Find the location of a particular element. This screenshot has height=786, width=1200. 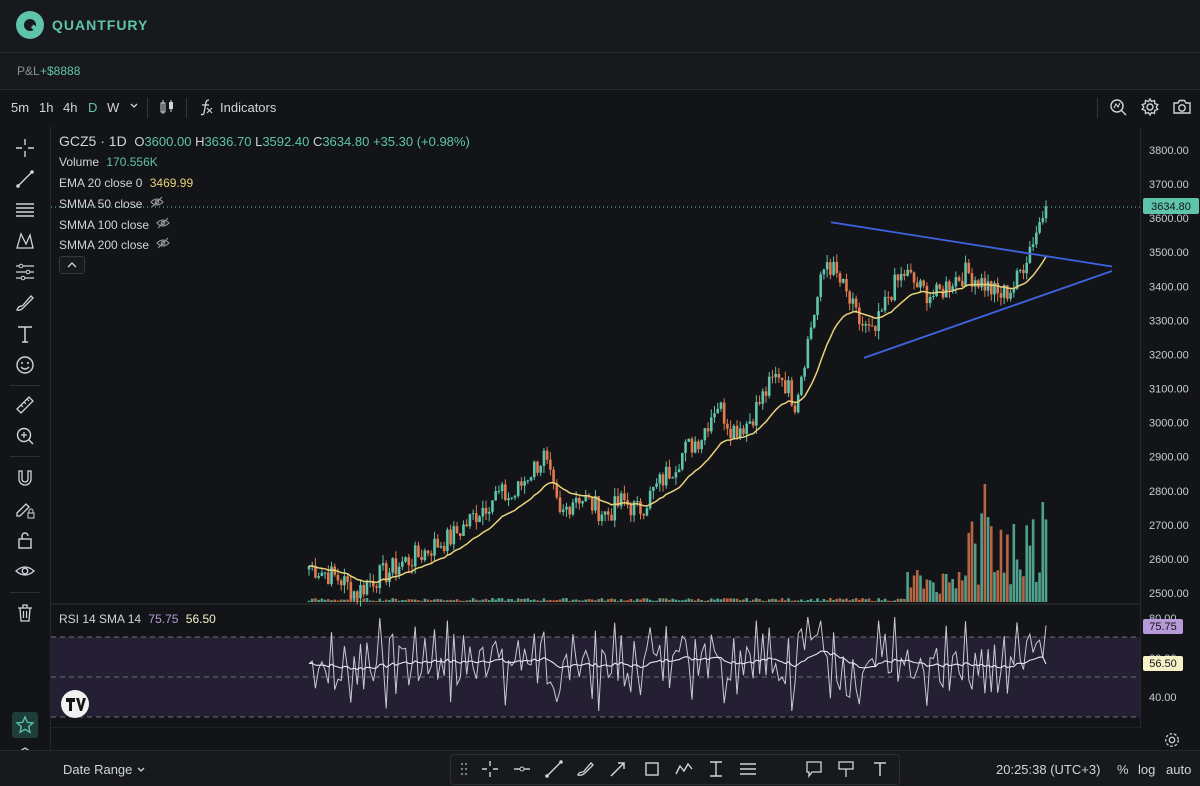

timeframe-dropdown-icon is located at coordinates (134, 105).